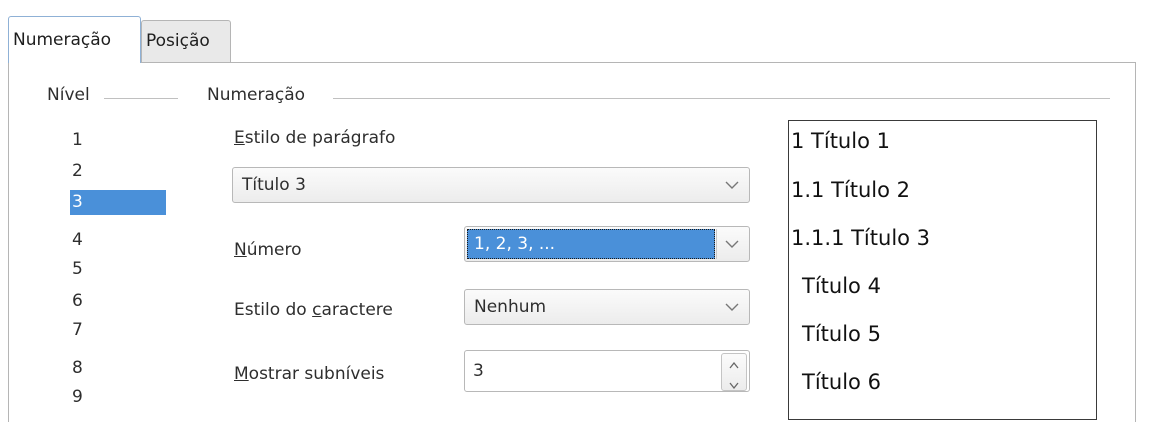 The width and height of the screenshot is (1149, 422). What do you see at coordinates (239, 138) in the screenshot?
I see `paragraph-style-mnemonic: E` at bounding box center [239, 138].